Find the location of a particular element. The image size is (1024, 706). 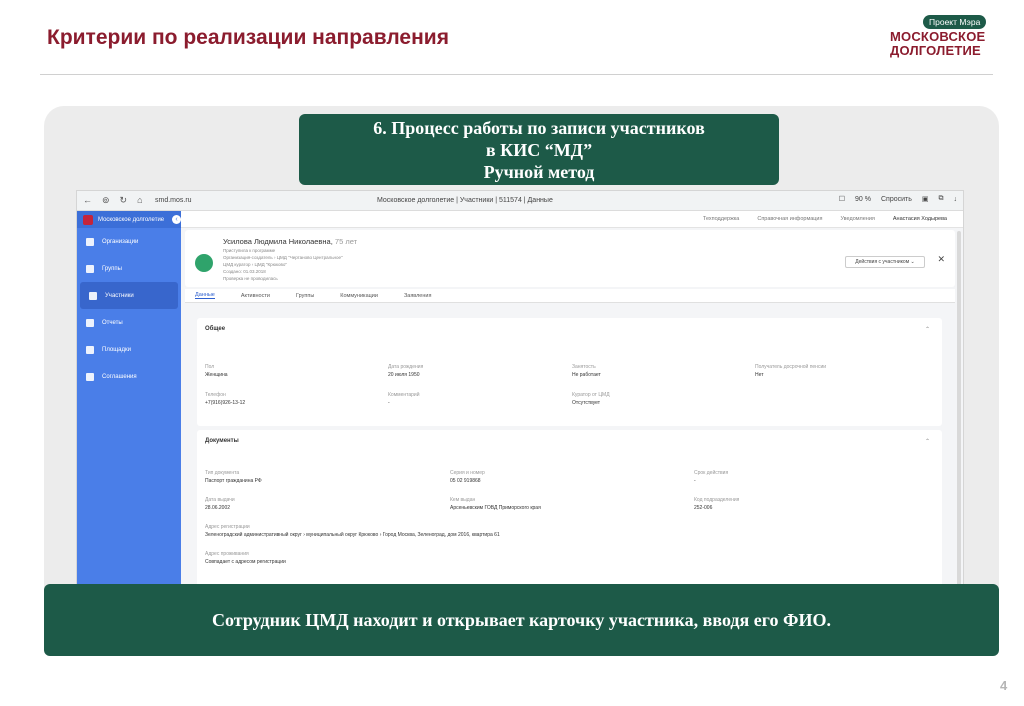

logo-badge: Проект Мэра is located at coordinates (955, 22).